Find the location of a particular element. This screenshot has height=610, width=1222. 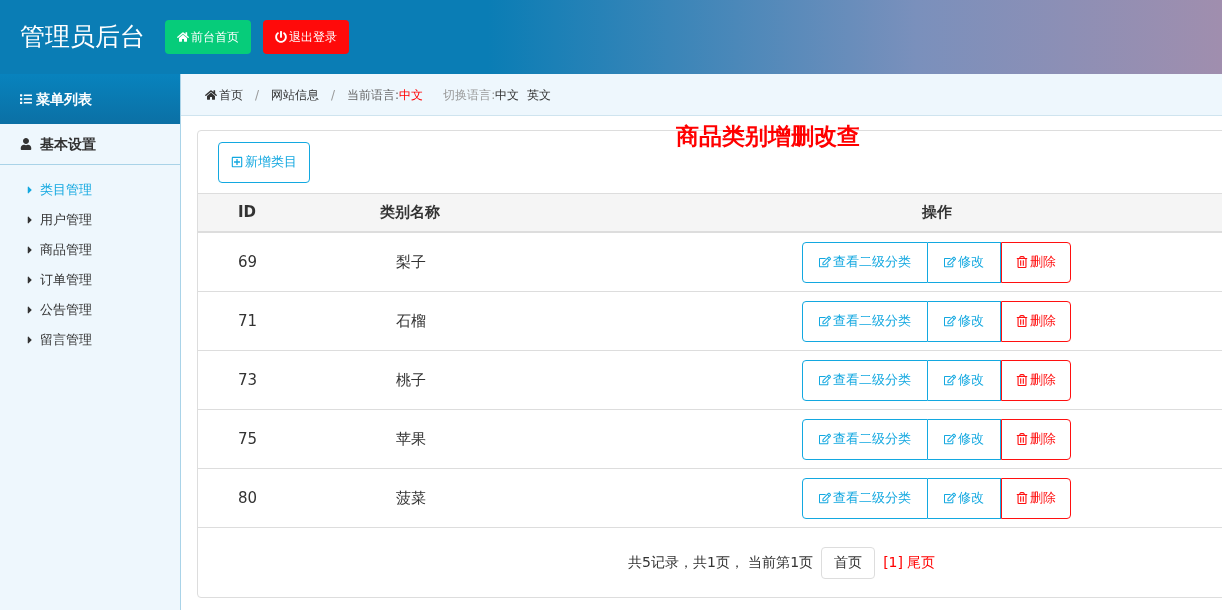

language-link: 英文 is located at coordinates (539, 94).